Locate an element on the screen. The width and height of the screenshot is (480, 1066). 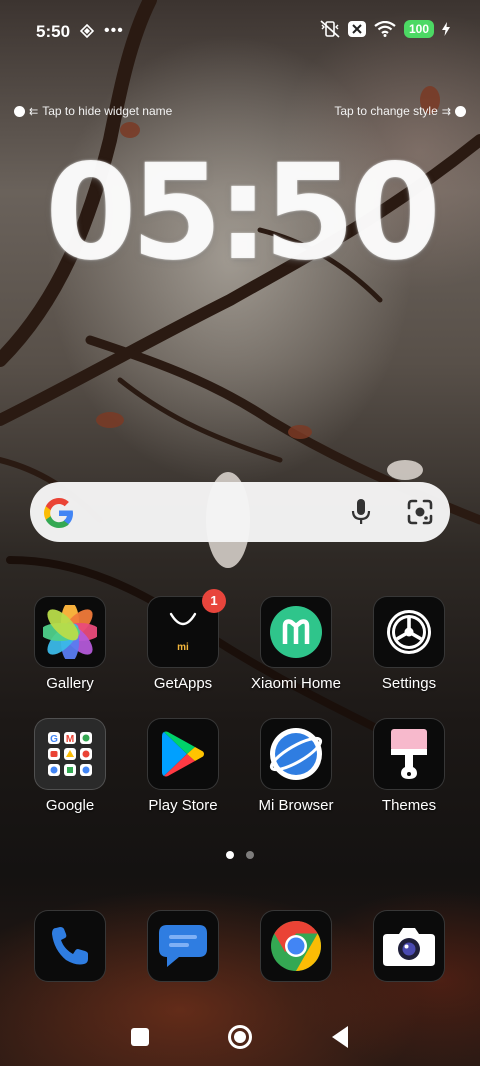
getapps-icon: mi 1 is located at coordinates (186, 628).